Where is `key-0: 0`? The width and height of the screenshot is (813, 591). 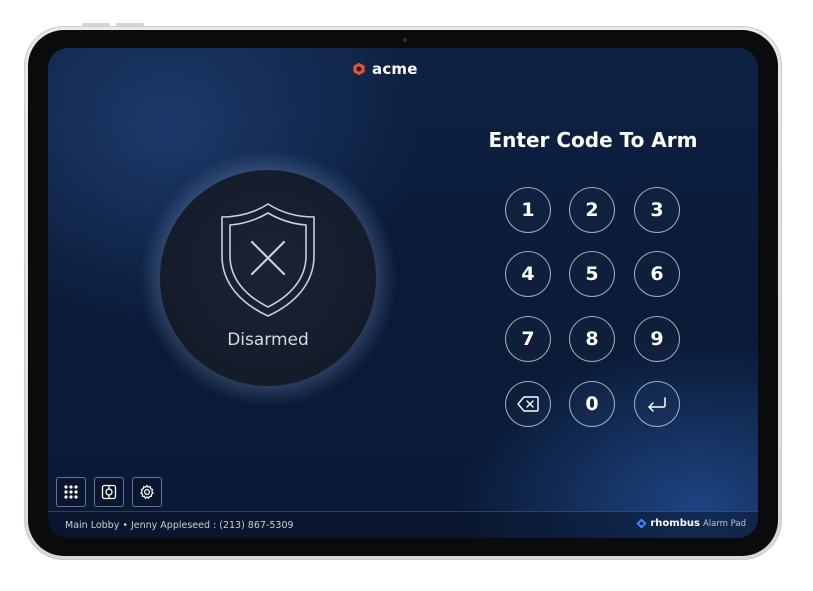 key-0: 0 is located at coordinates (592, 404).